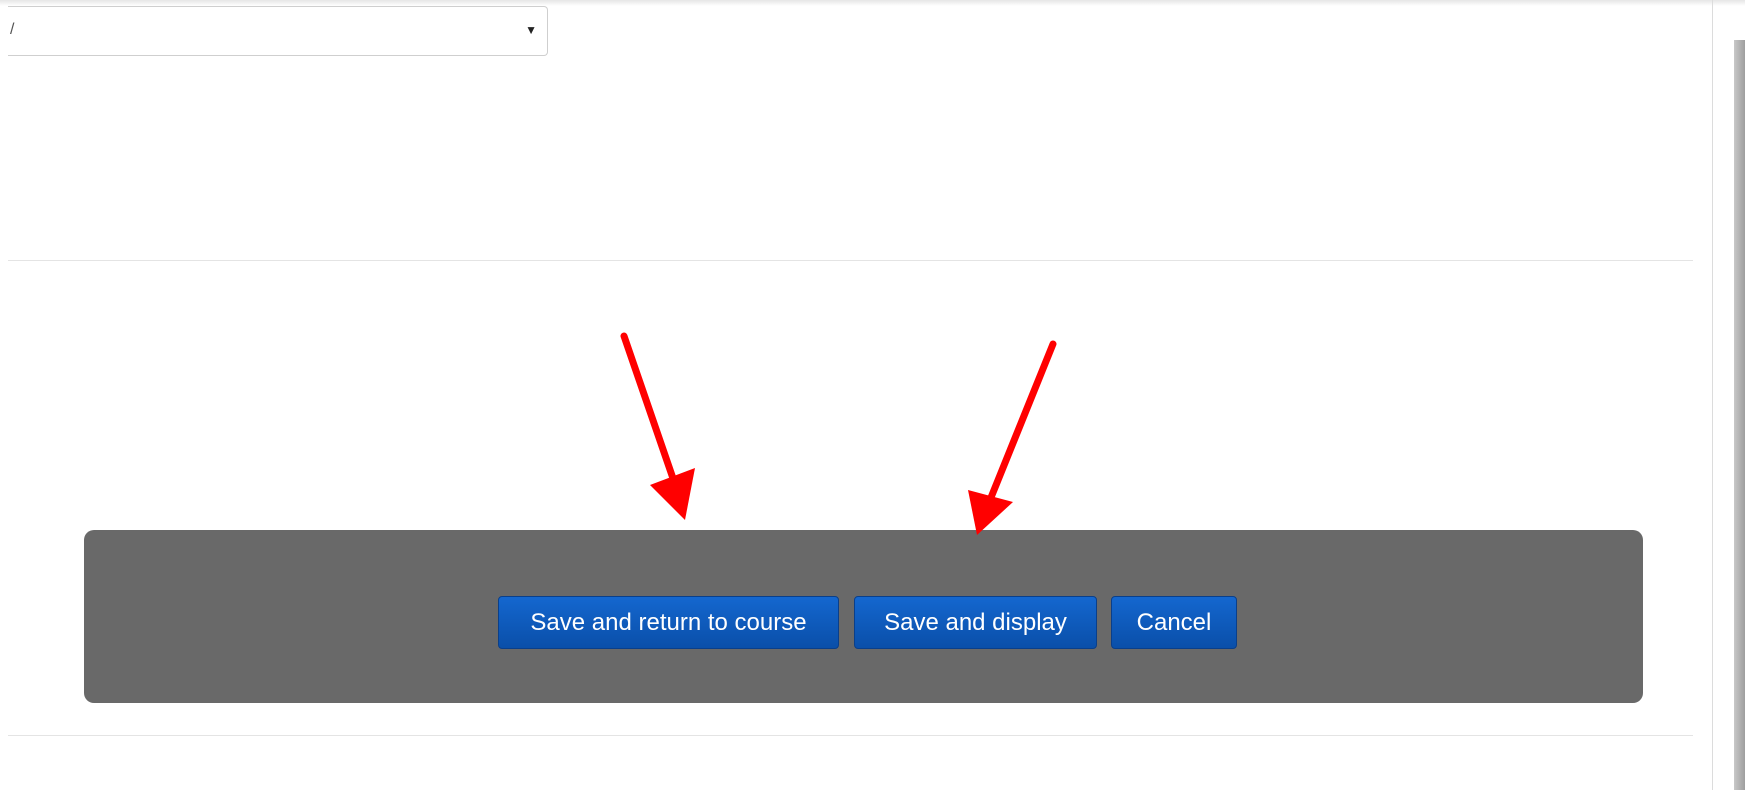 Image resolution: width=1745 pixels, height=790 pixels. Describe the element at coordinates (668, 622) in the screenshot. I see `save-and-return-button: Save and return to course` at that location.